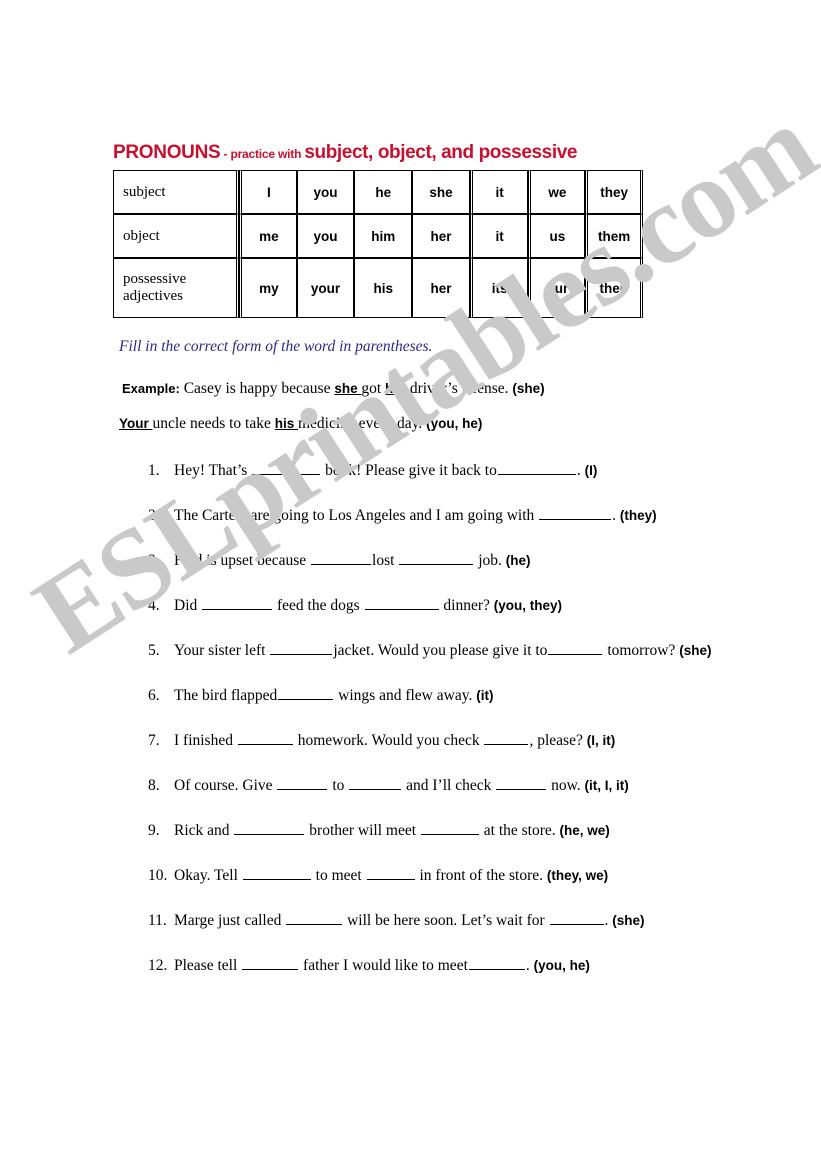 The height and width of the screenshot is (1169, 821). Describe the element at coordinates (348, 388) in the screenshot. I see `example-answer-1: she` at that location.